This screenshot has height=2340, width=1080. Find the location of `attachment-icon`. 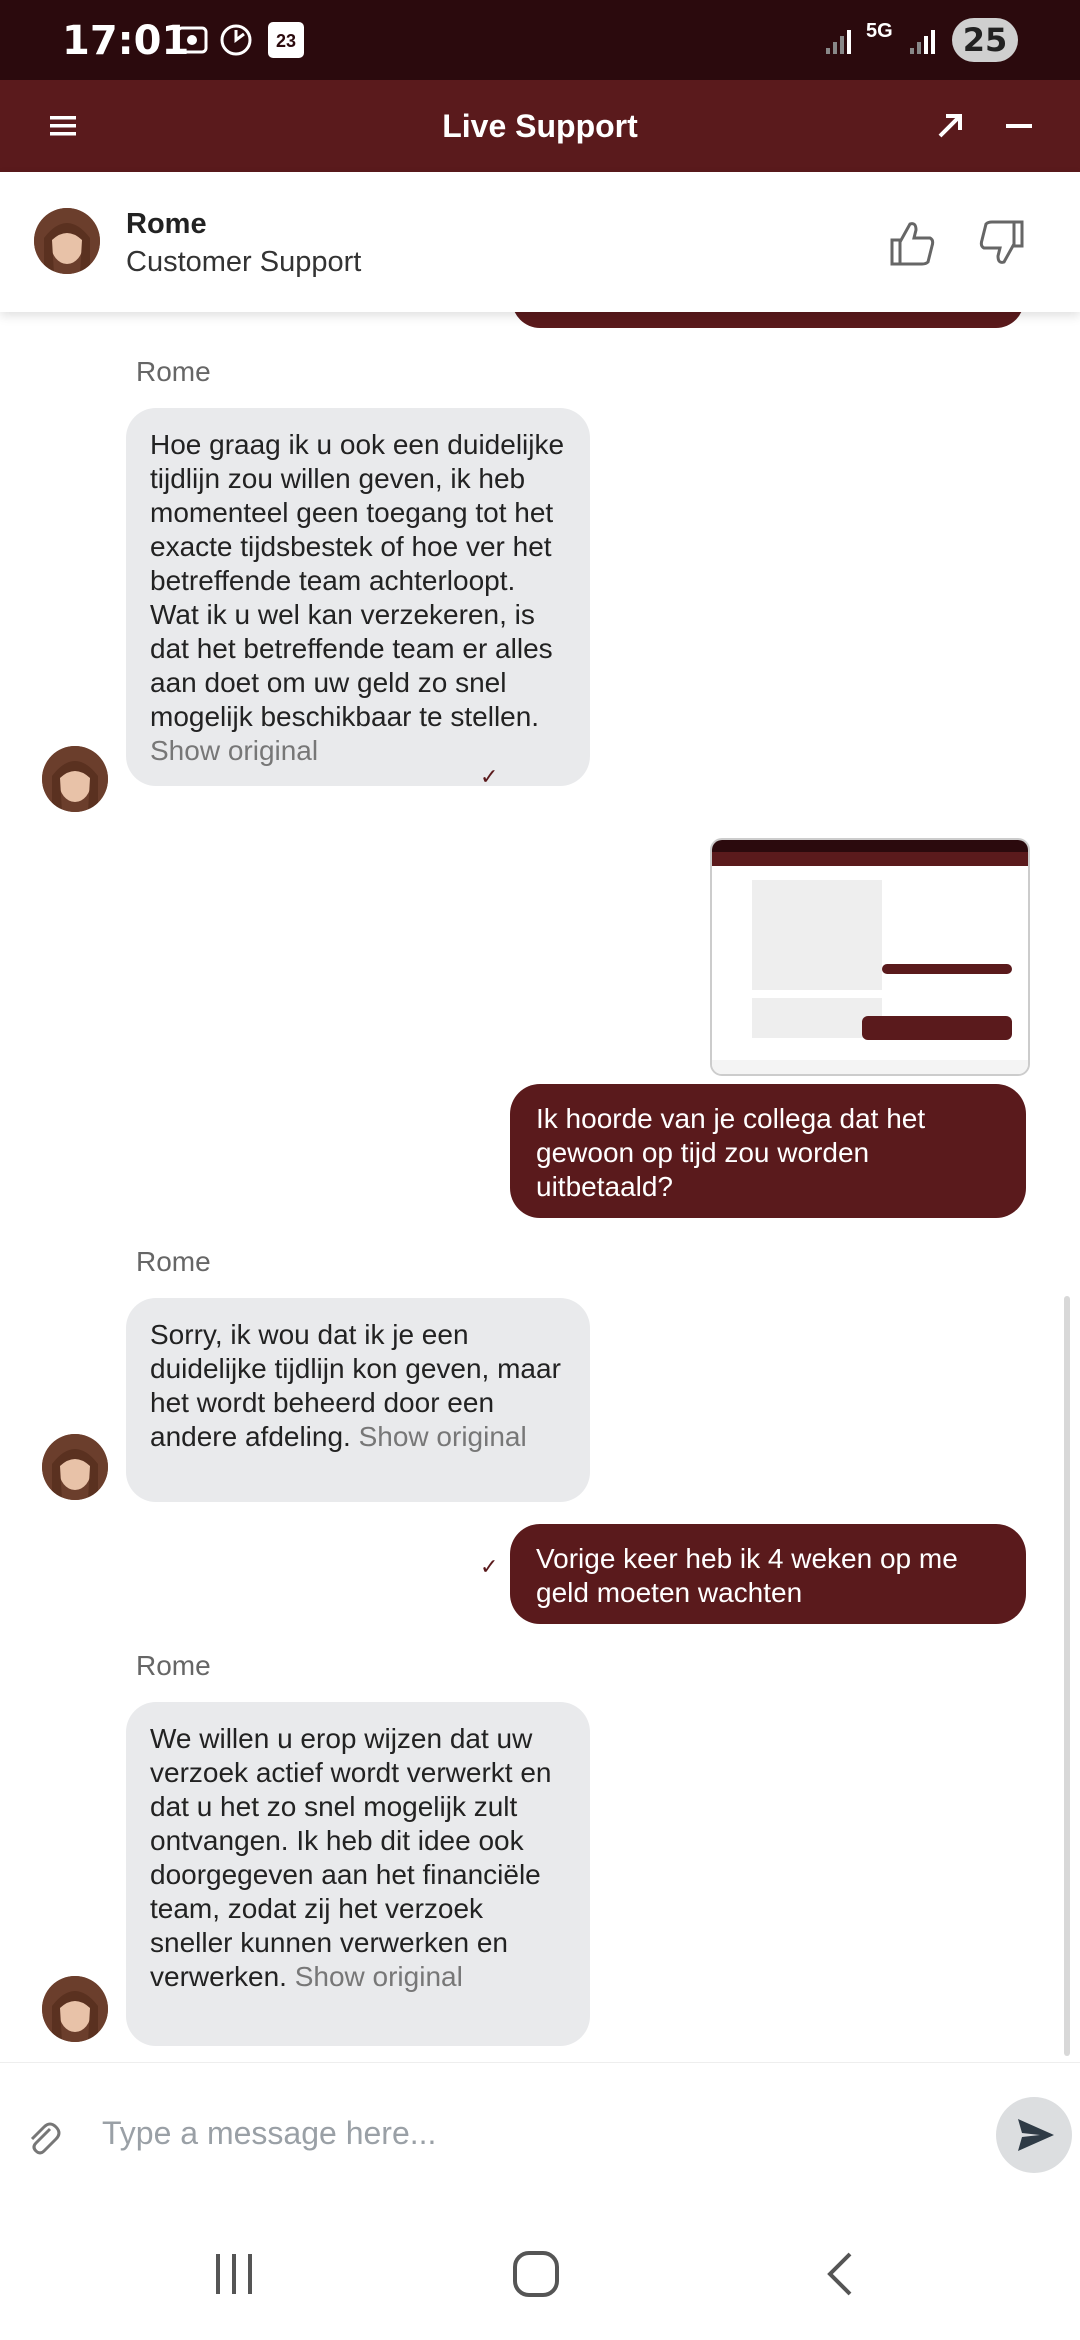

attachment-icon is located at coordinates (43, 2138).